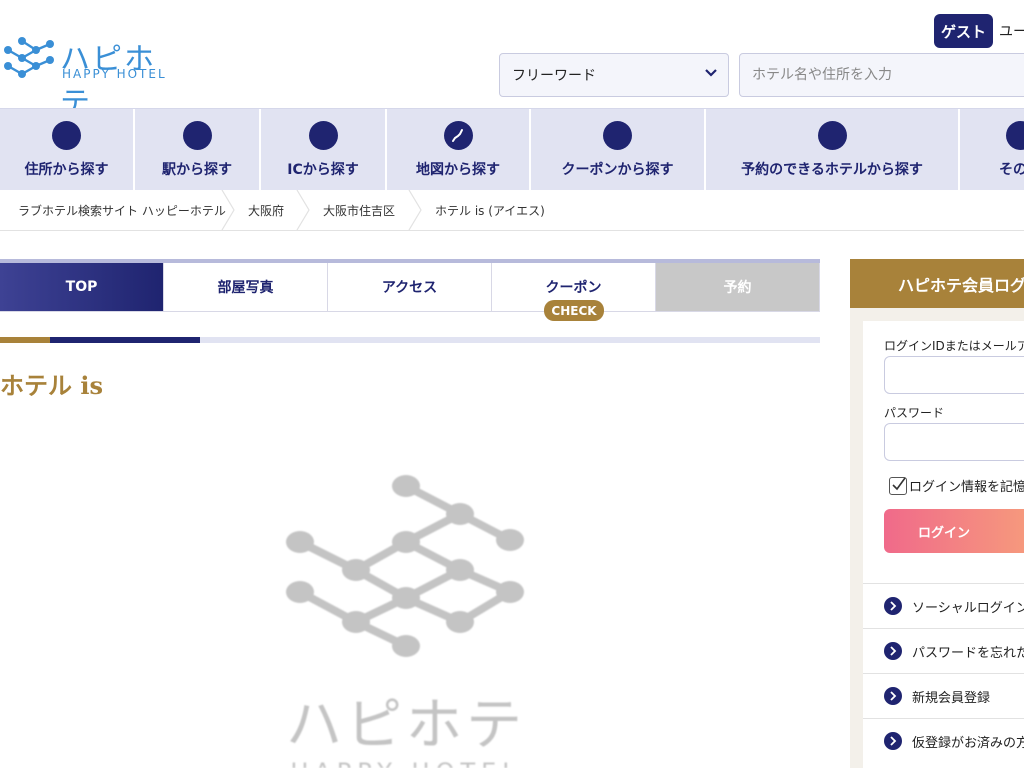  Describe the element at coordinates (968, 743) in the screenshot. I see `link-label: 仮登録がお済みの方` at that location.